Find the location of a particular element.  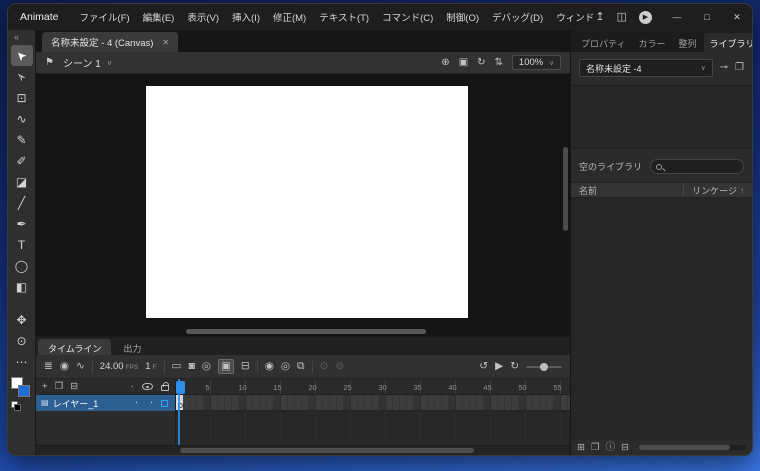

insert-keyframe-icon: ◙ is located at coordinates (191, 366).